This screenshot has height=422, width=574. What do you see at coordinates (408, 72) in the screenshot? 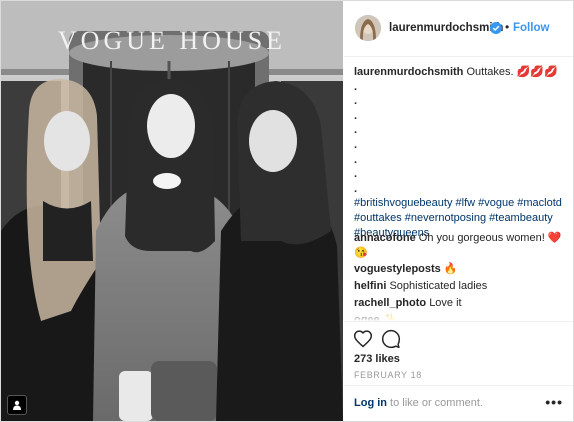
I see `caption-username: laurenmurdochsmith` at bounding box center [408, 72].